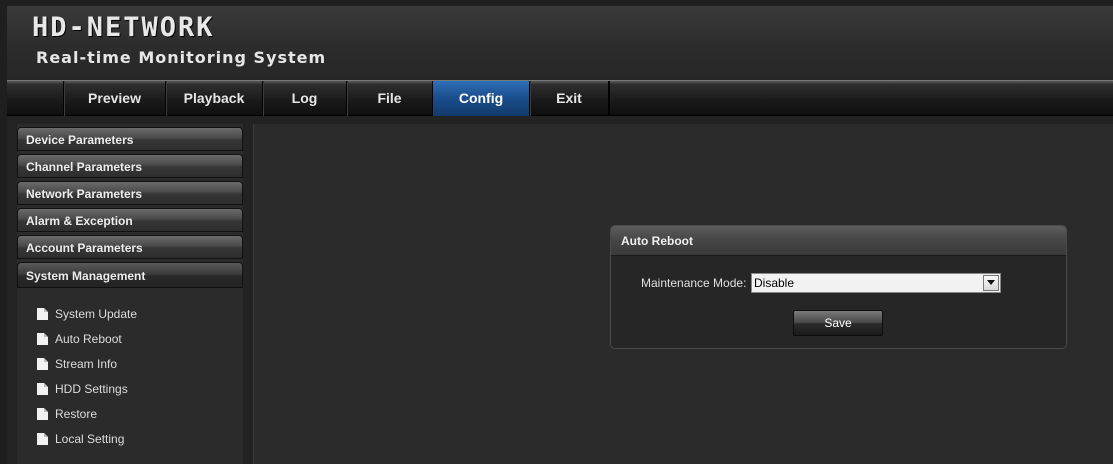 The width and height of the screenshot is (1113, 464). I want to click on maintenance-mode-select: Disable, so click(876, 283).